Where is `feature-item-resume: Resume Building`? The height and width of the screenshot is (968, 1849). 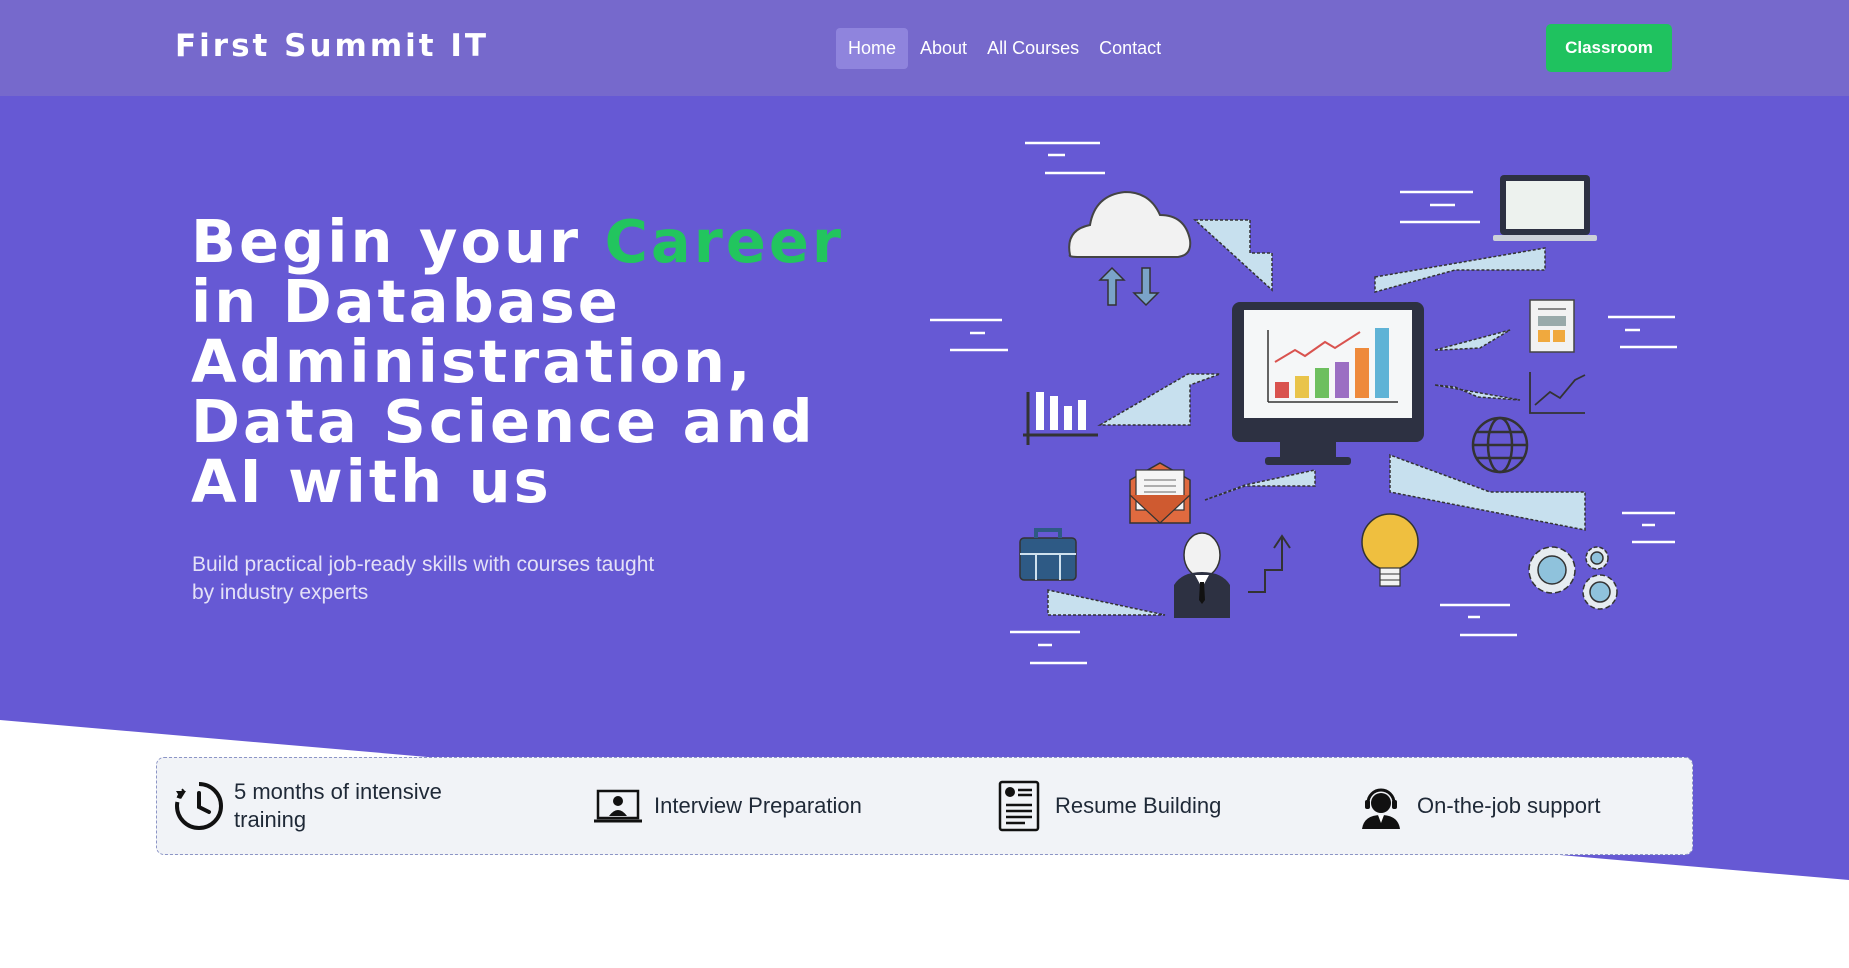
feature-item-resume: Resume Building is located at coordinates (1153, 806).